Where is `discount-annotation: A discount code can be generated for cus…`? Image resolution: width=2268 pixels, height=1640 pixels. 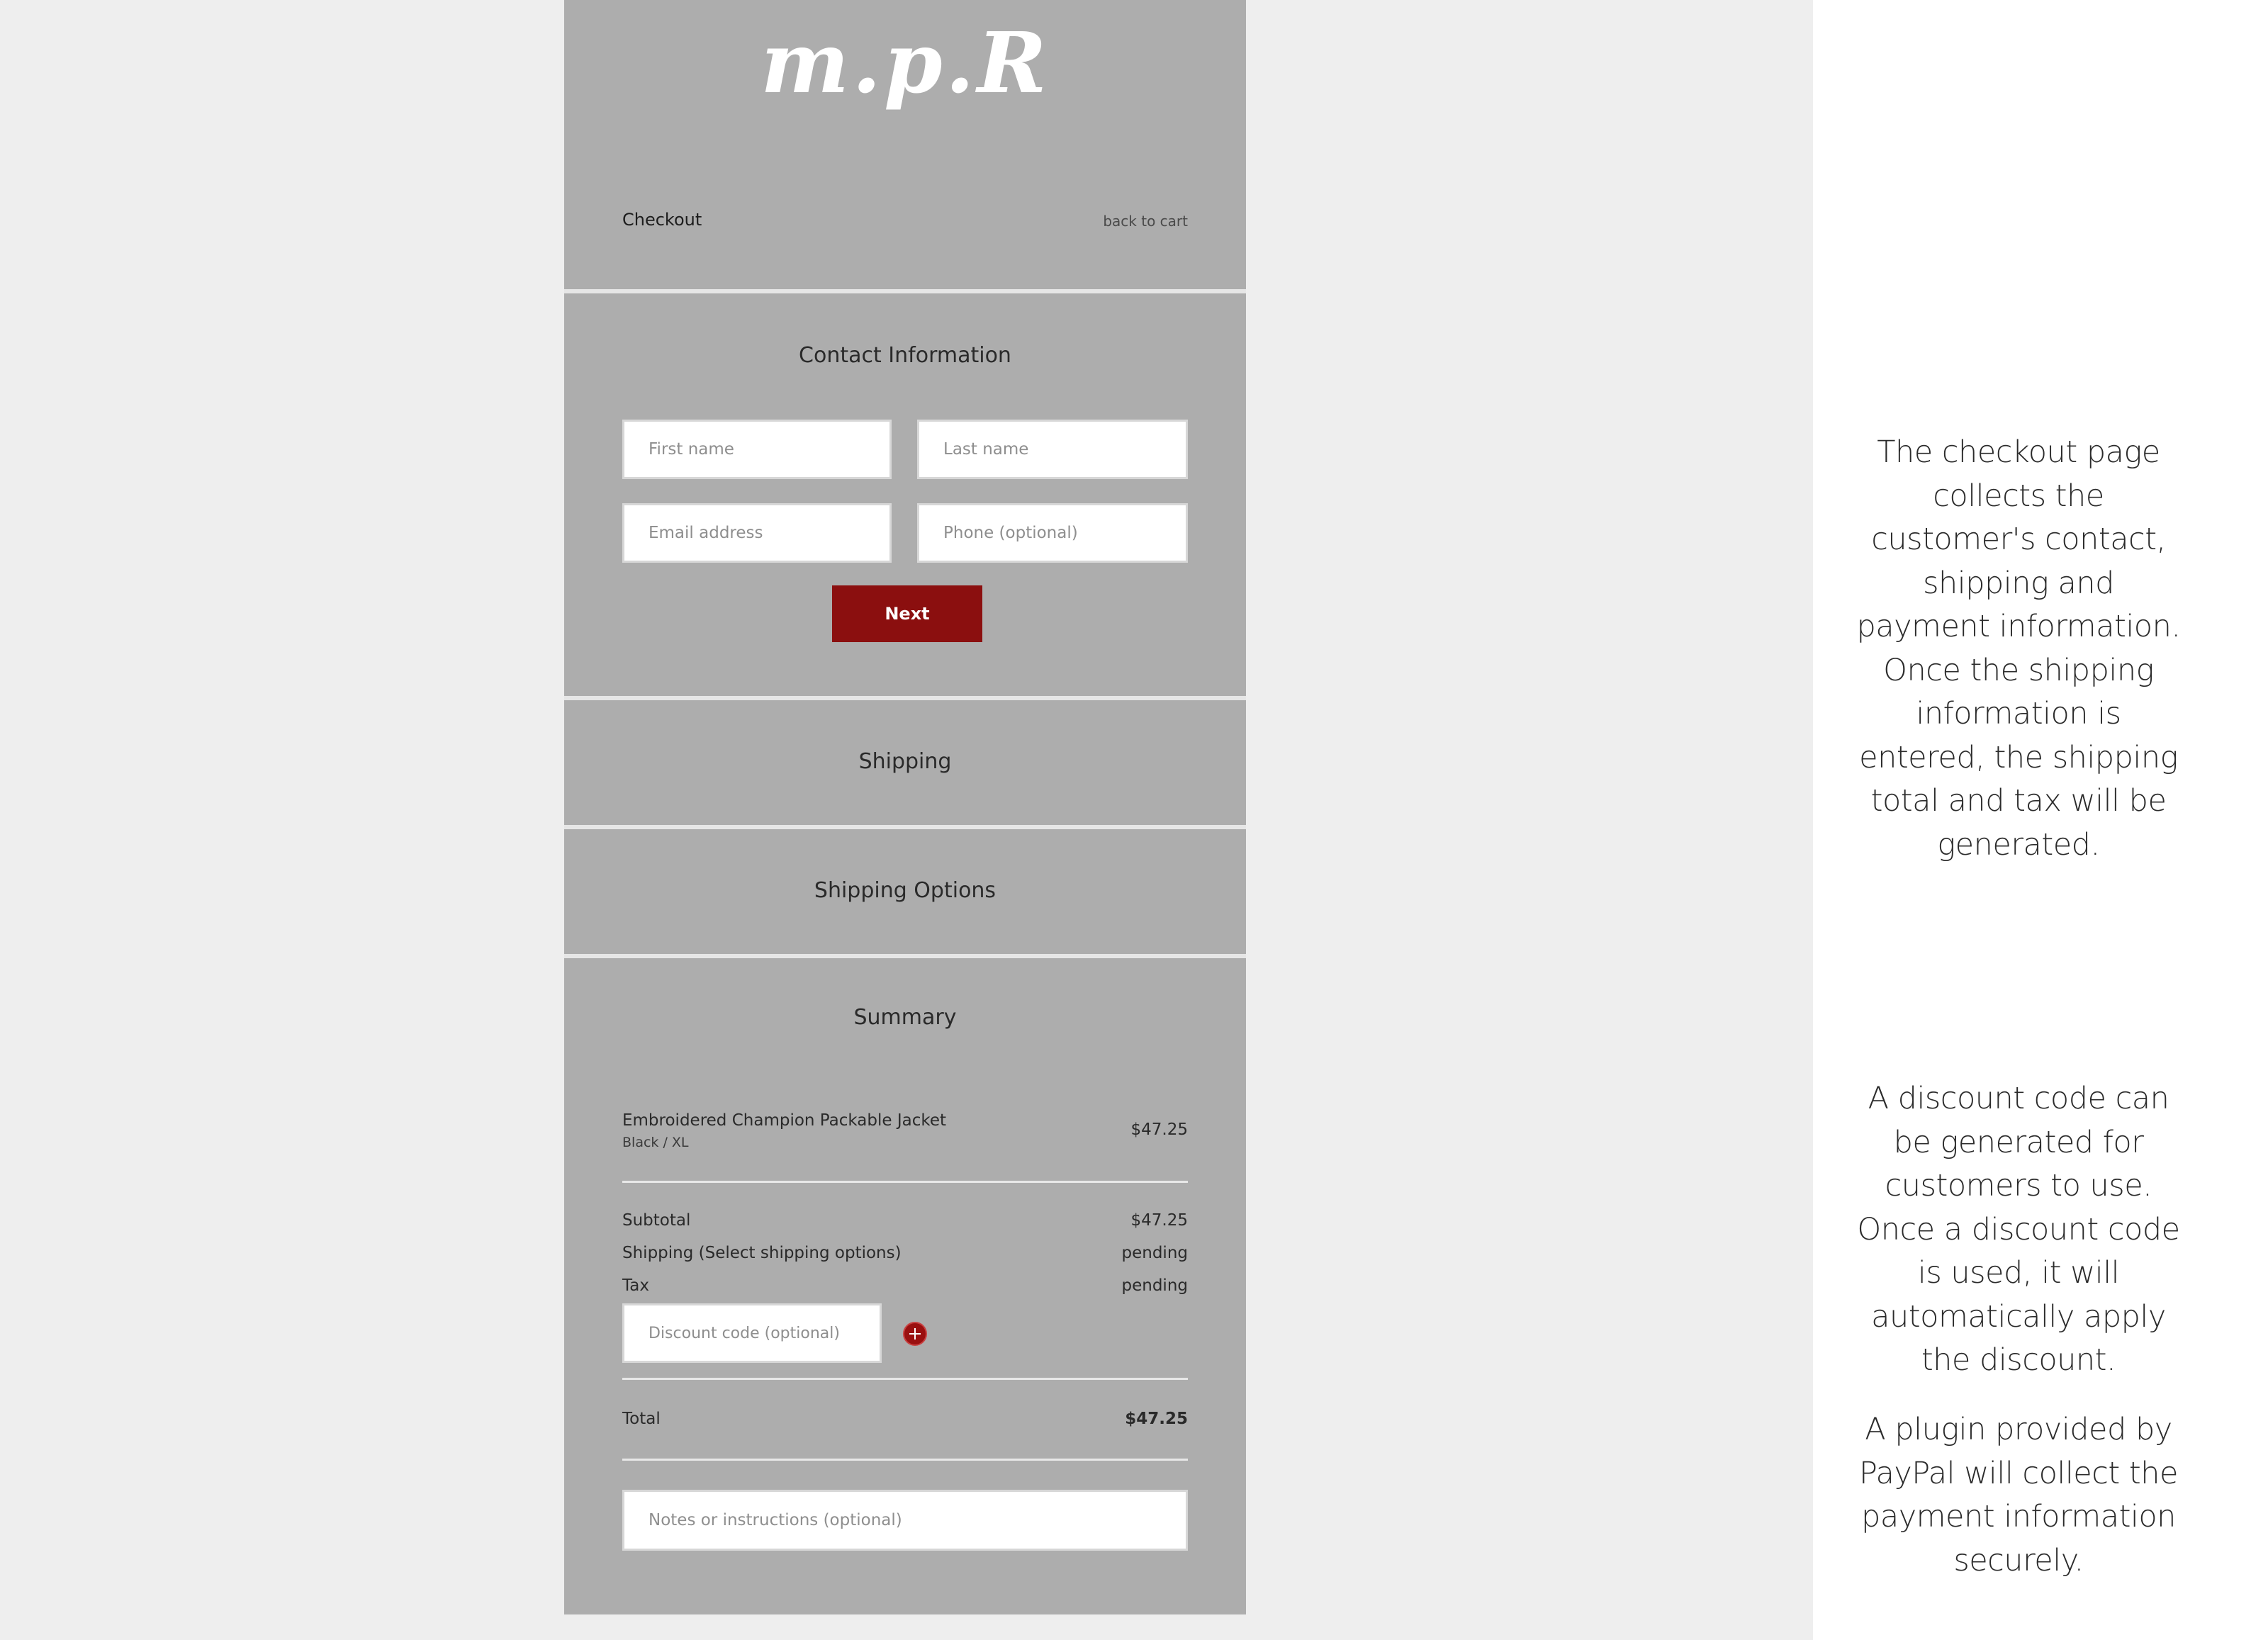
discount-annotation: A discount code can be generated for cus… is located at coordinates (2018, 1229).